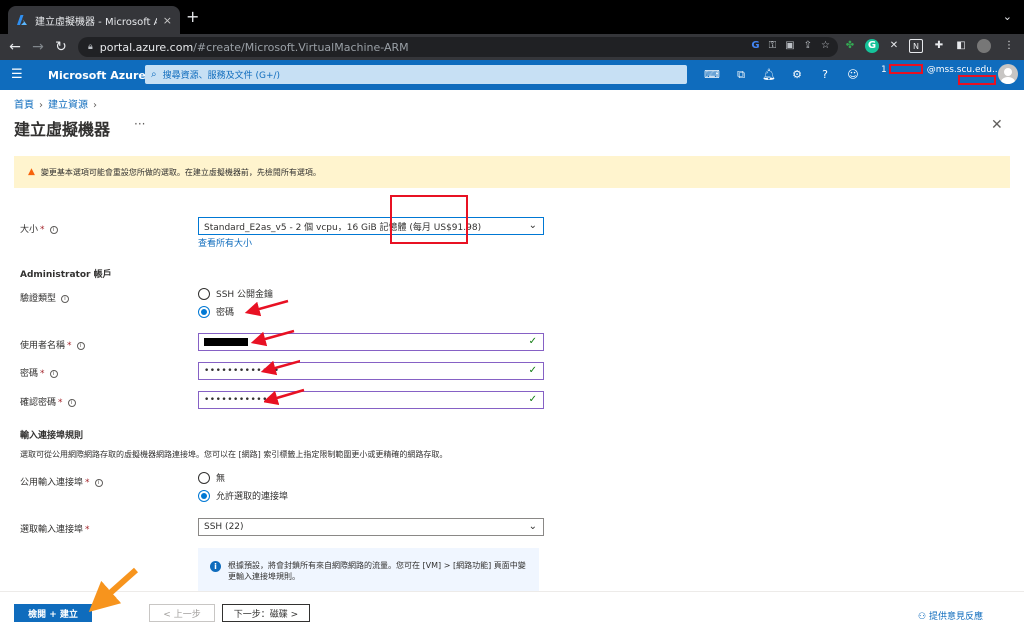  I want to click on url-path: /#create/Microsoft.VirtualMachine-ARM, so click(301, 47).